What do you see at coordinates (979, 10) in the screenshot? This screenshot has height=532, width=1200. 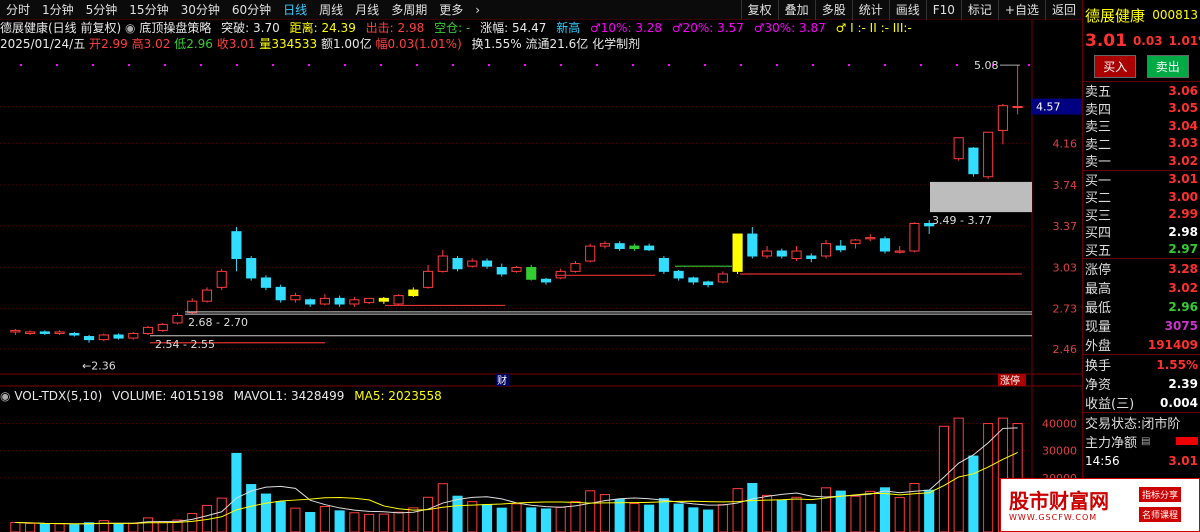 I see `toolbar-button: 标记` at bounding box center [979, 10].